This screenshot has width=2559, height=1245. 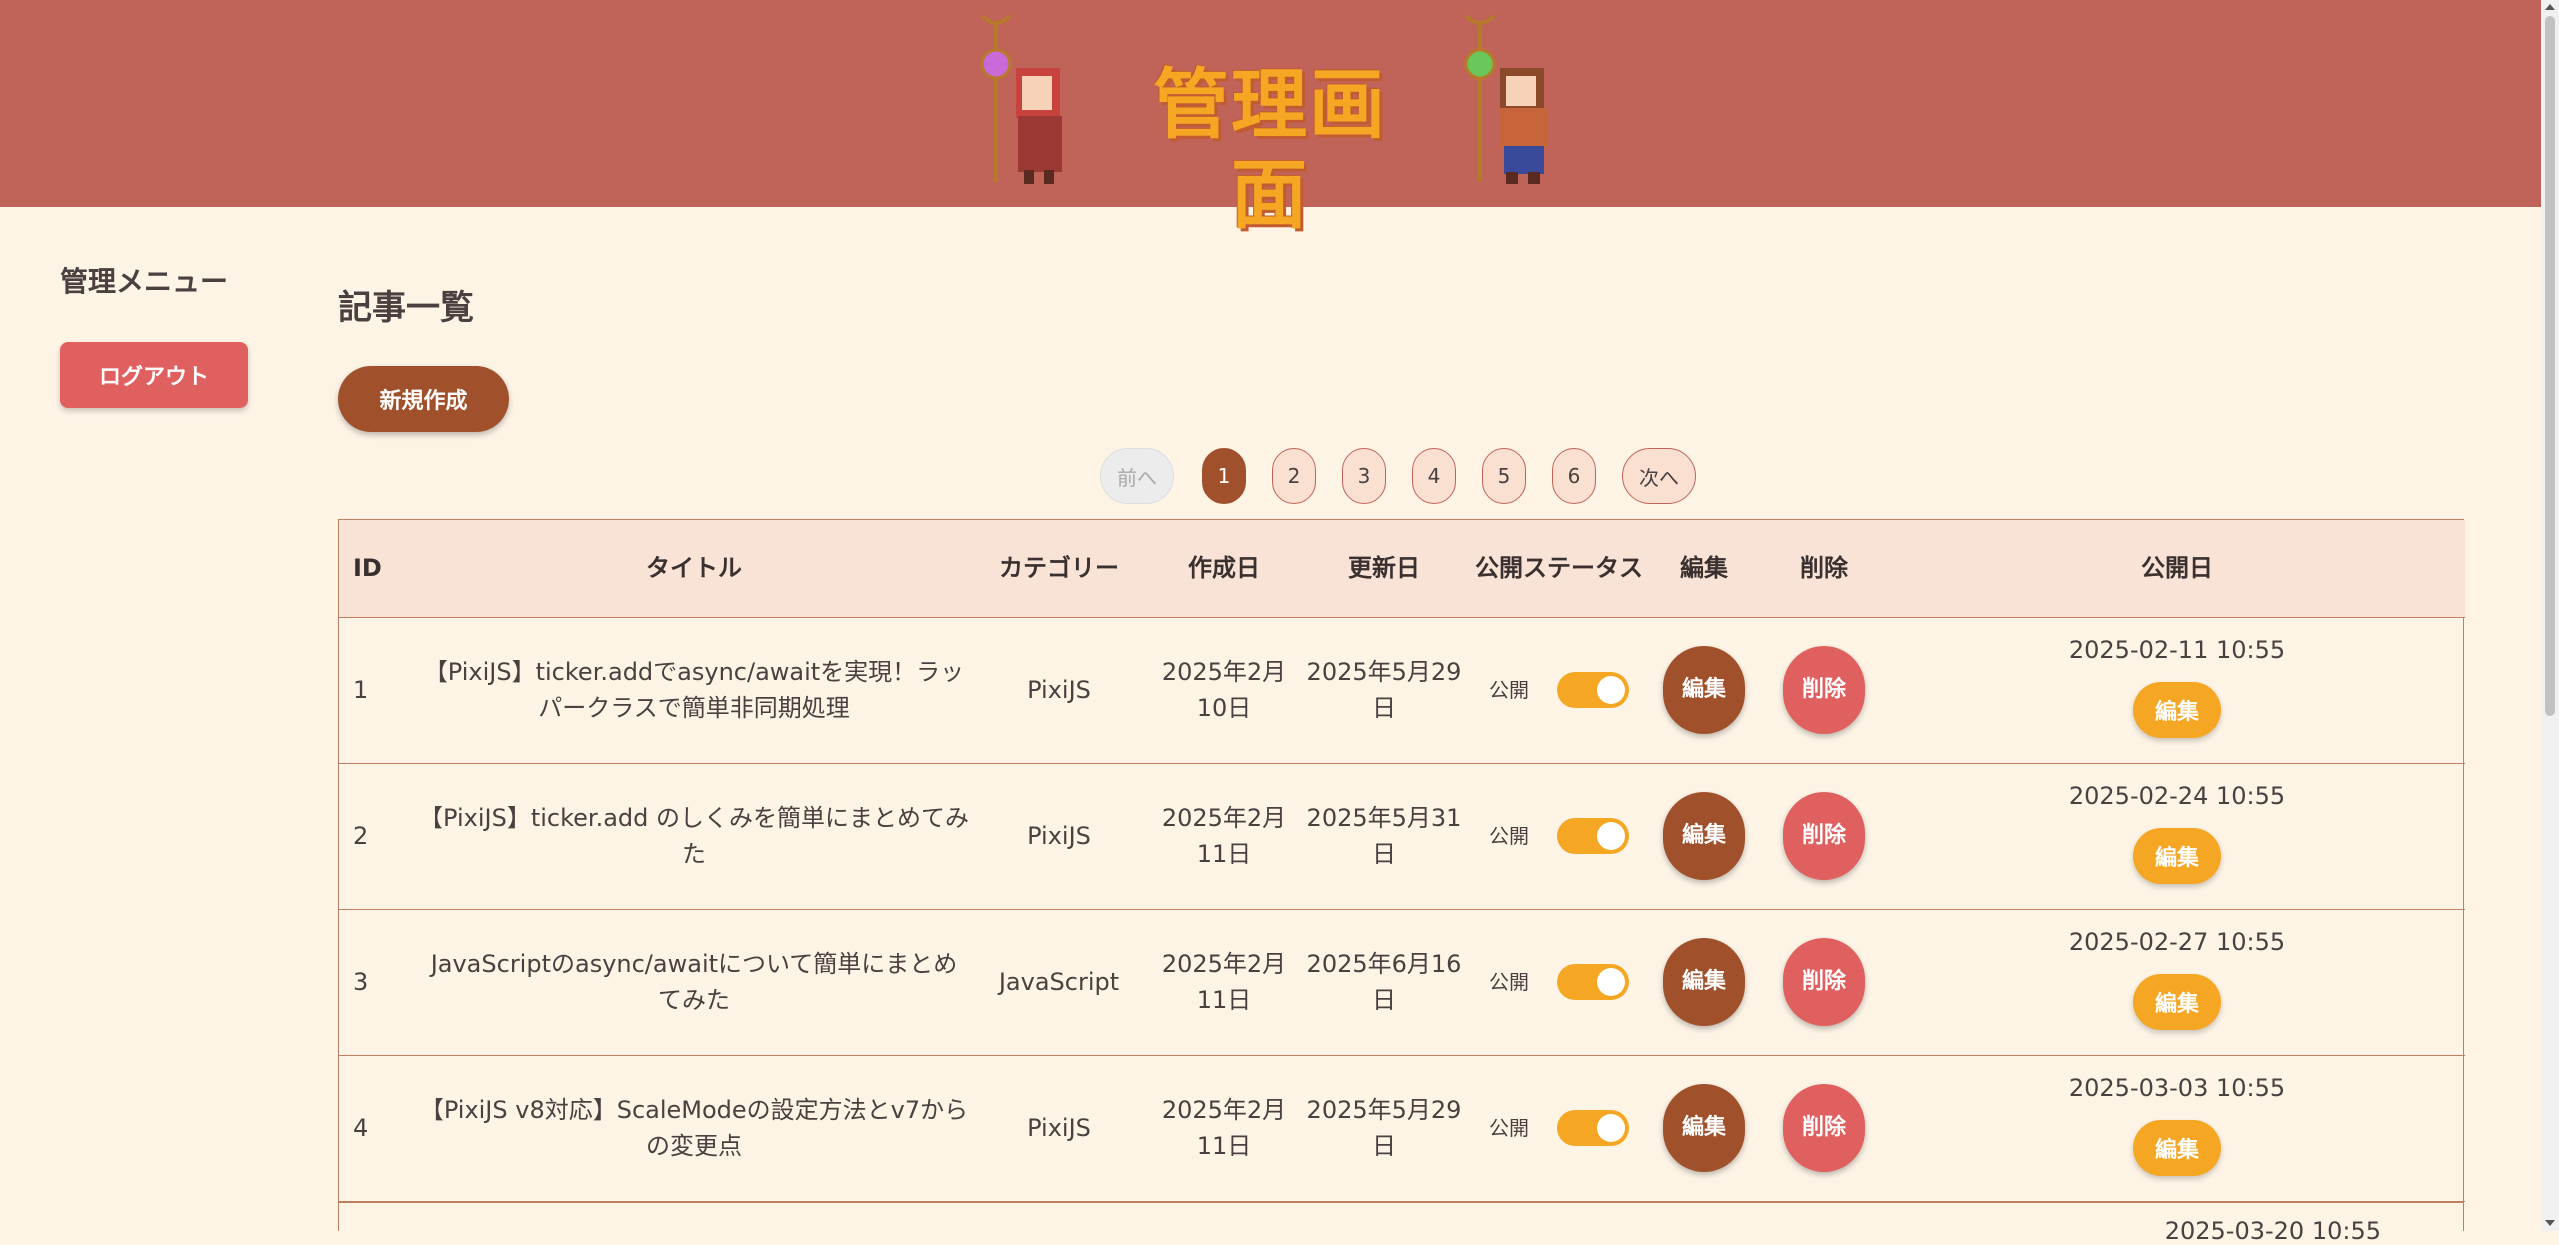 What do you see at coordinates (2177, 942) in the screenshot?
I see `published-date: 2025-02-27 10:55` at bounding box center [2177, 942].